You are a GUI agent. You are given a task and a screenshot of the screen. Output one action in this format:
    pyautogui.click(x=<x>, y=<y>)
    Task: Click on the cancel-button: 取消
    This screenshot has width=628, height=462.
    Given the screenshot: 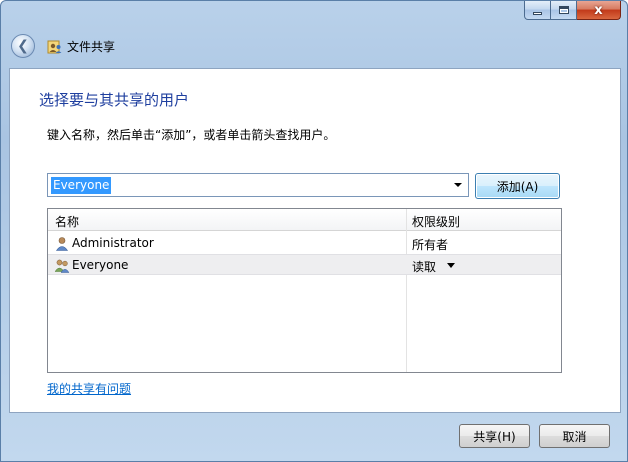 What is the action you would take?
    pyautogui.click(x=574, y=436)
    